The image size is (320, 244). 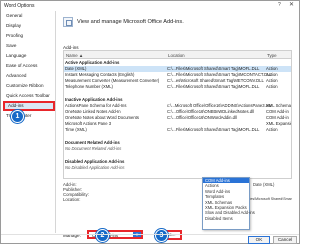 What do you see at coordinates (29, 26) in the screenshot?
I see `sidebar-item-display: Display` at bounding box center [29, 26].